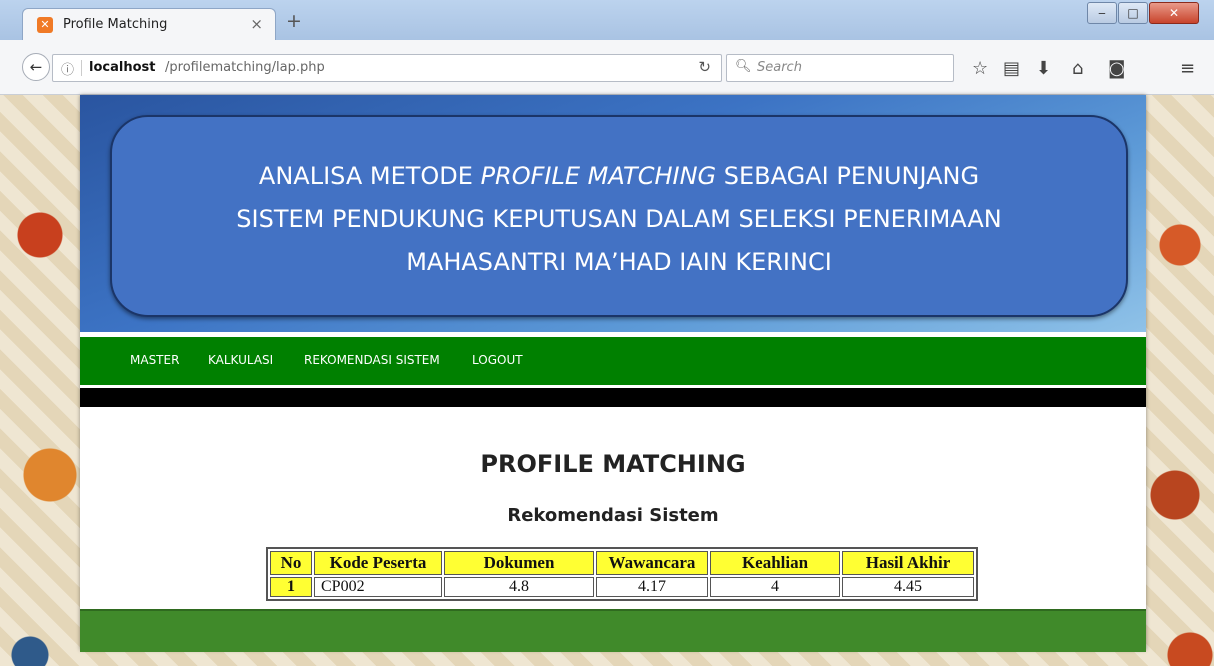 The width and height of the screenshot is (1214, 666). Describe the element at coordinates (256, 24) in the screenshot. I see `tab-close-icon: ×` at that location.